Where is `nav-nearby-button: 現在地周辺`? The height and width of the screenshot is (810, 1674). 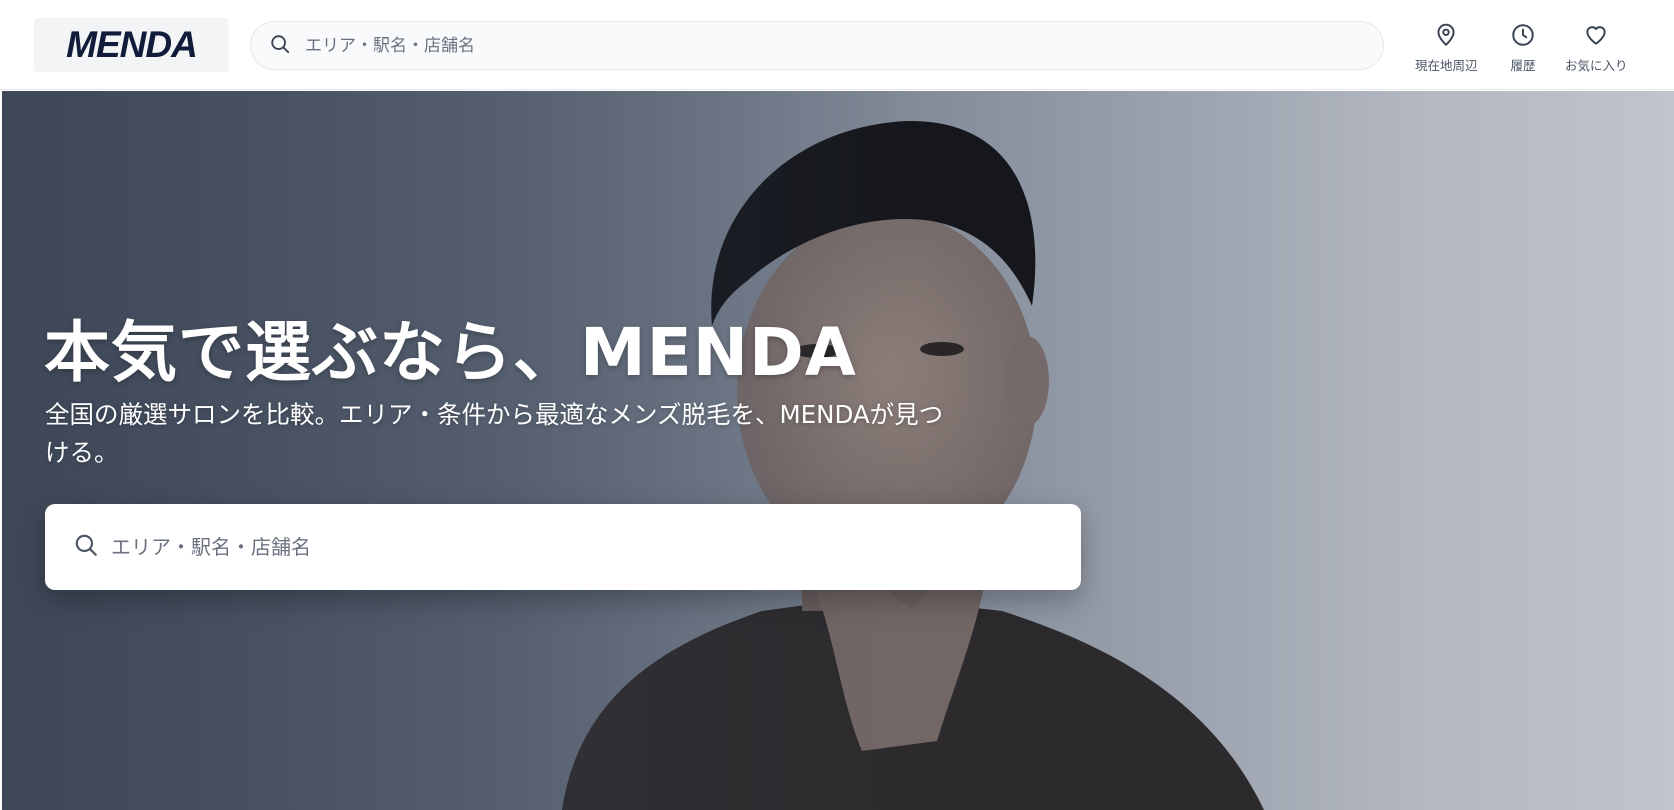
nav-nearby-button: 現在地周辺 is located at coordinates (1446, 48).